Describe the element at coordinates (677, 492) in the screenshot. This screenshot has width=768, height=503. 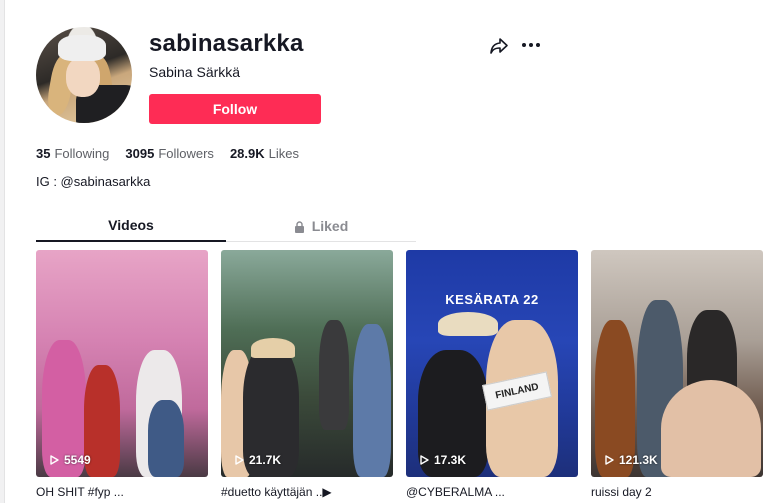
I see `video-caption: ruissi day 2` at that location.